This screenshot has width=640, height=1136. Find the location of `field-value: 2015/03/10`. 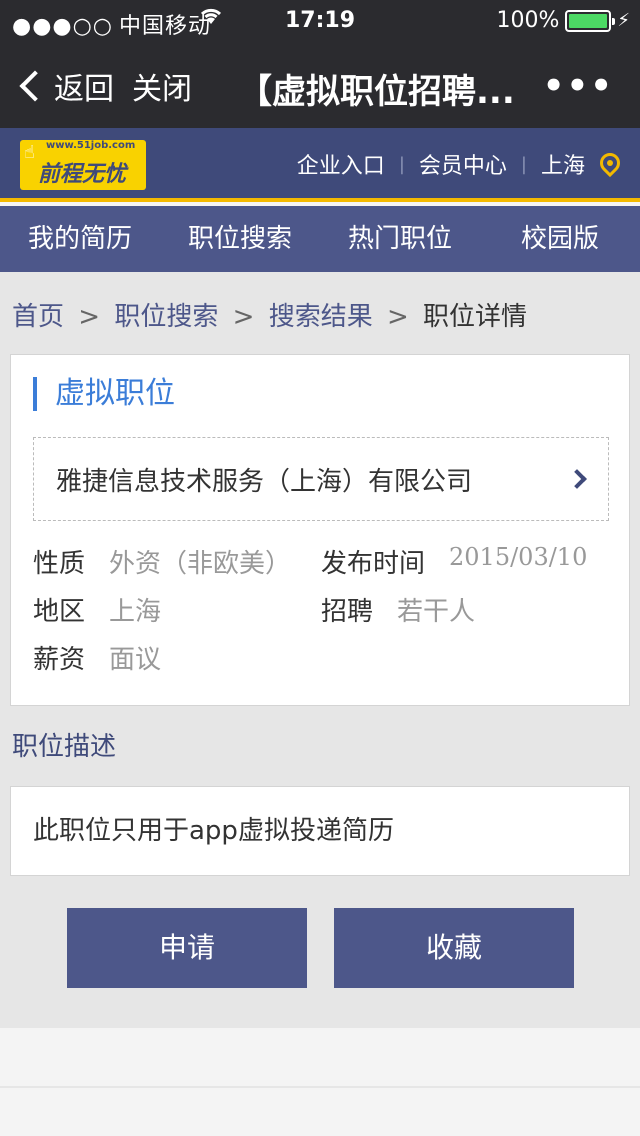

field-value: 2015/03/10 is located at coordinates (518, 557).